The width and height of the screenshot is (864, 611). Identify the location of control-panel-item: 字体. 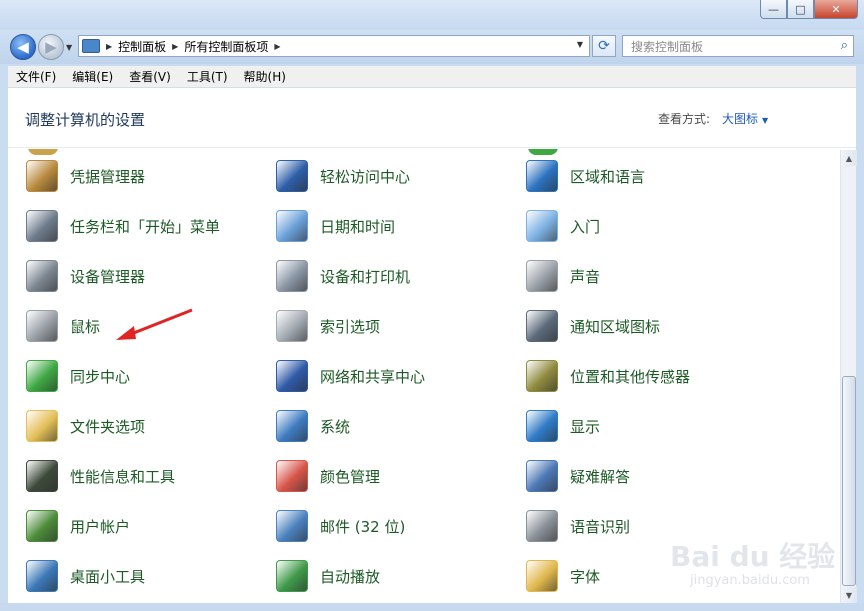
(563, 576).